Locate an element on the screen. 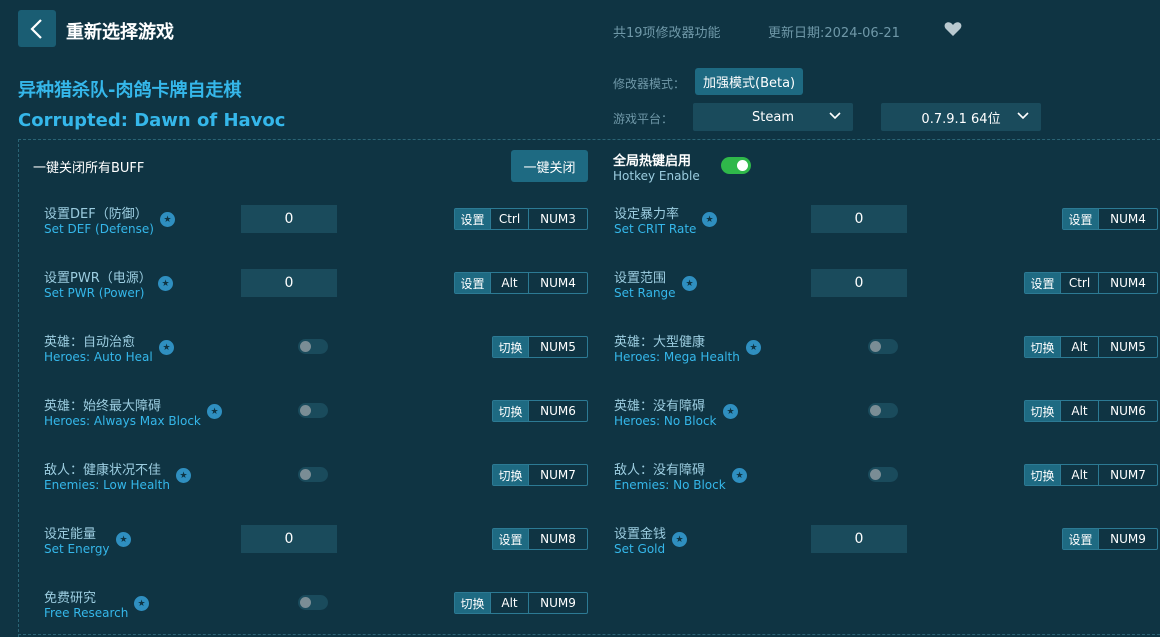 This screenshot has height=637, width=1160. version-value: 0.7.9.1 64位 is located at coordinates (961, 119).